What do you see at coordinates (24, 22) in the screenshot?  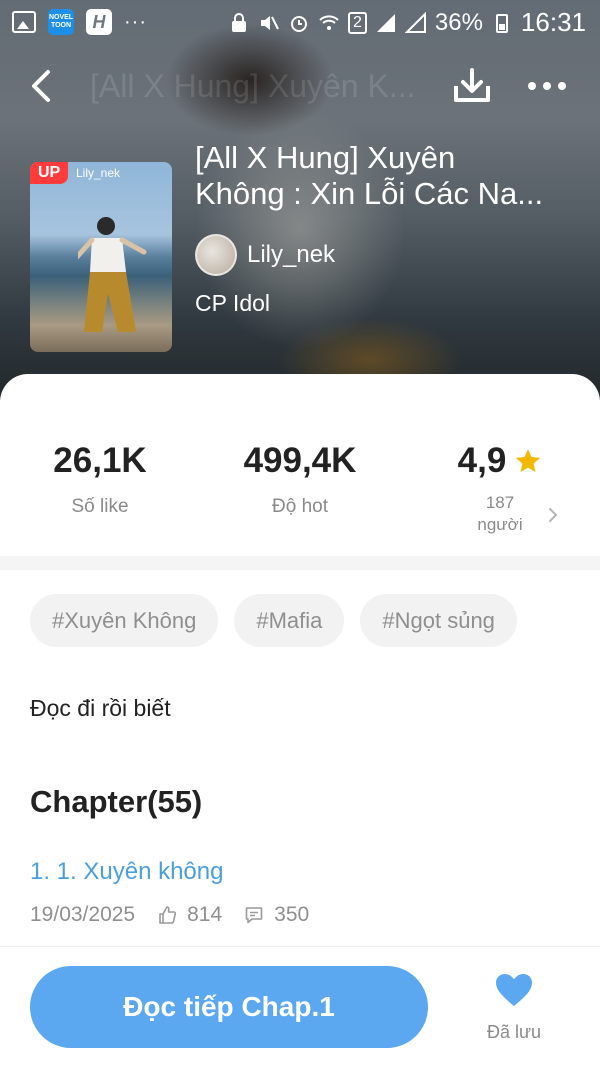 I see `gallery-icon` at bounding box center [24, 22].